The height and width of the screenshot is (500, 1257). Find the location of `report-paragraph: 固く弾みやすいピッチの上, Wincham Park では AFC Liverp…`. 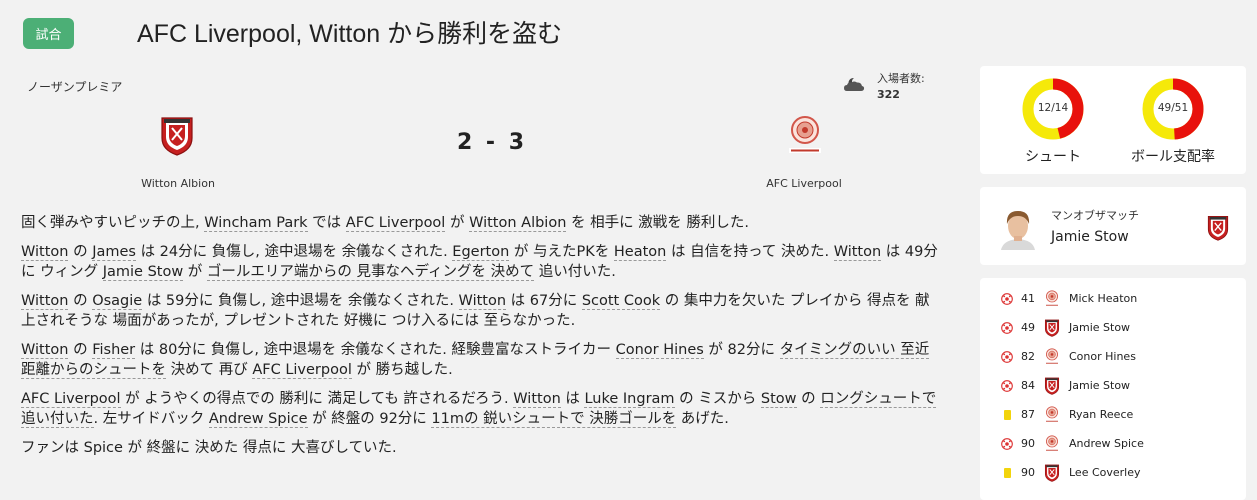

report-paragraph: 固く弾みやすいピッチの上, Wincham Park では AFC Liverp… is located at coordinates (481, 223).